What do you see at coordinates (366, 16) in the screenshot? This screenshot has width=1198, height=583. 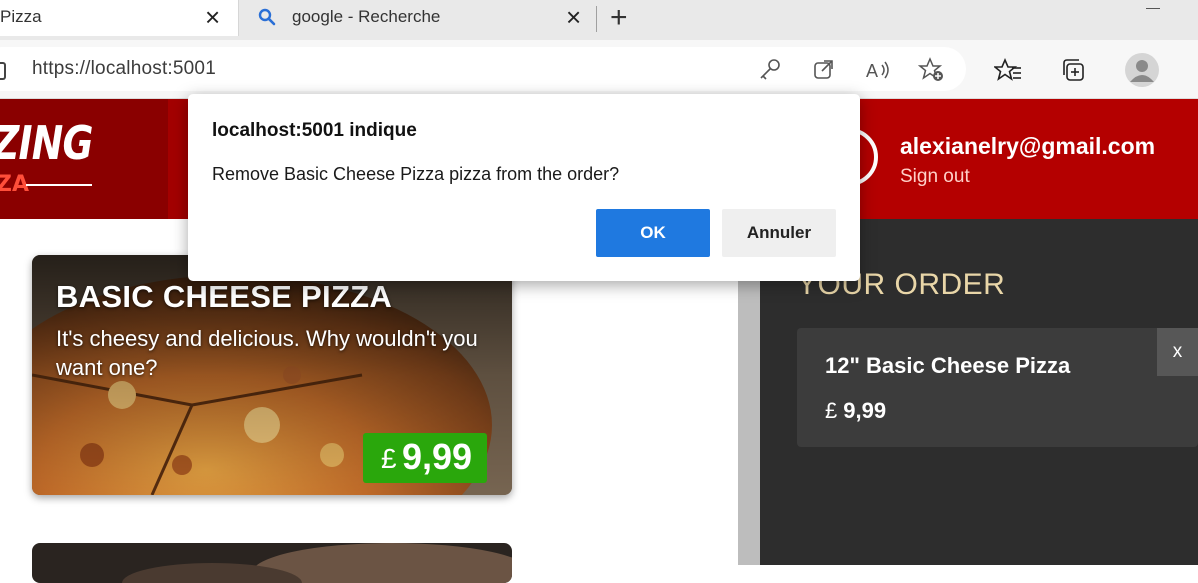 I see `tab-label: google - Recherche` at bounding box center [366, 16].